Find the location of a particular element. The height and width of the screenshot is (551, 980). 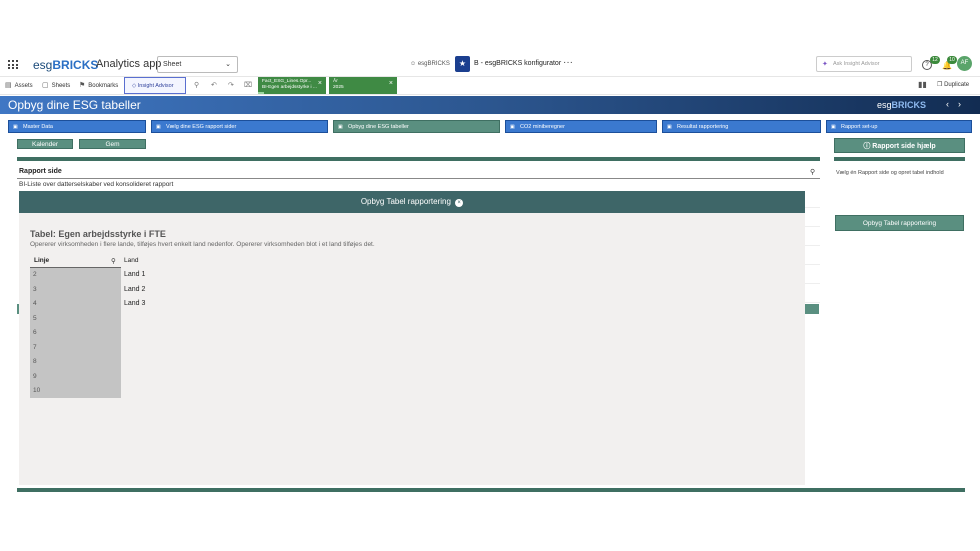

user-icon: ☺ is located at coordinates (413, 64).